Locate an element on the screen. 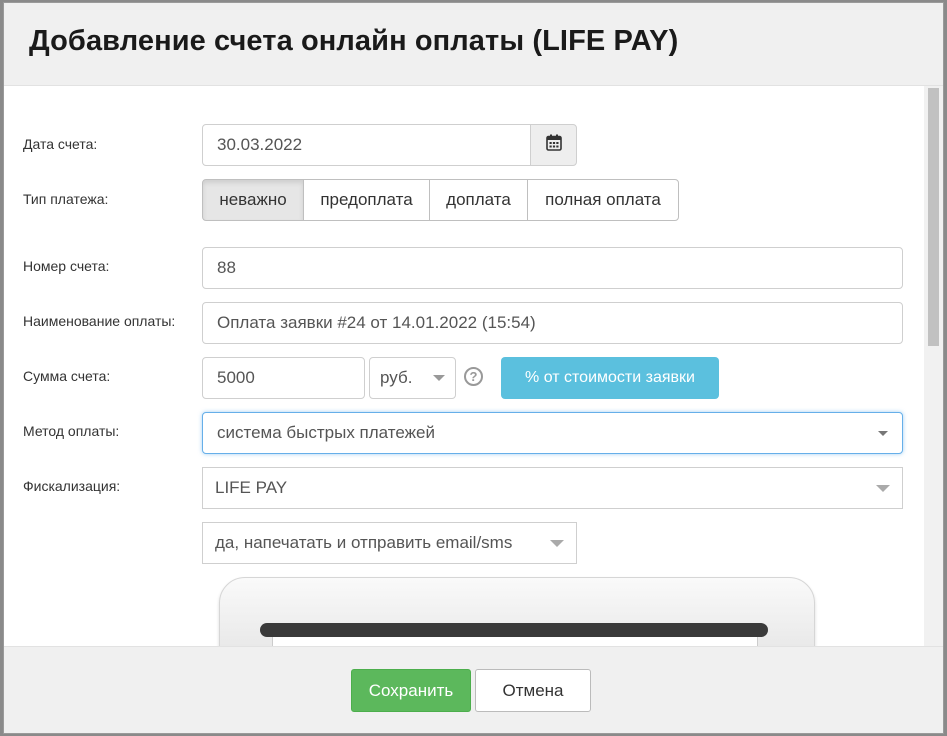  invoice-date-value: 30.03.2022 is located at coordinates (260, 144).